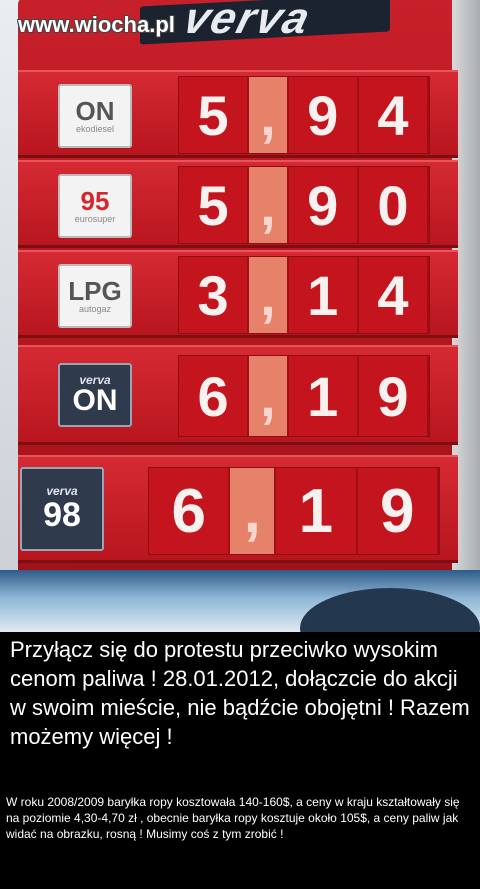  I want to click on logo-label: 98, so click(62, 514).